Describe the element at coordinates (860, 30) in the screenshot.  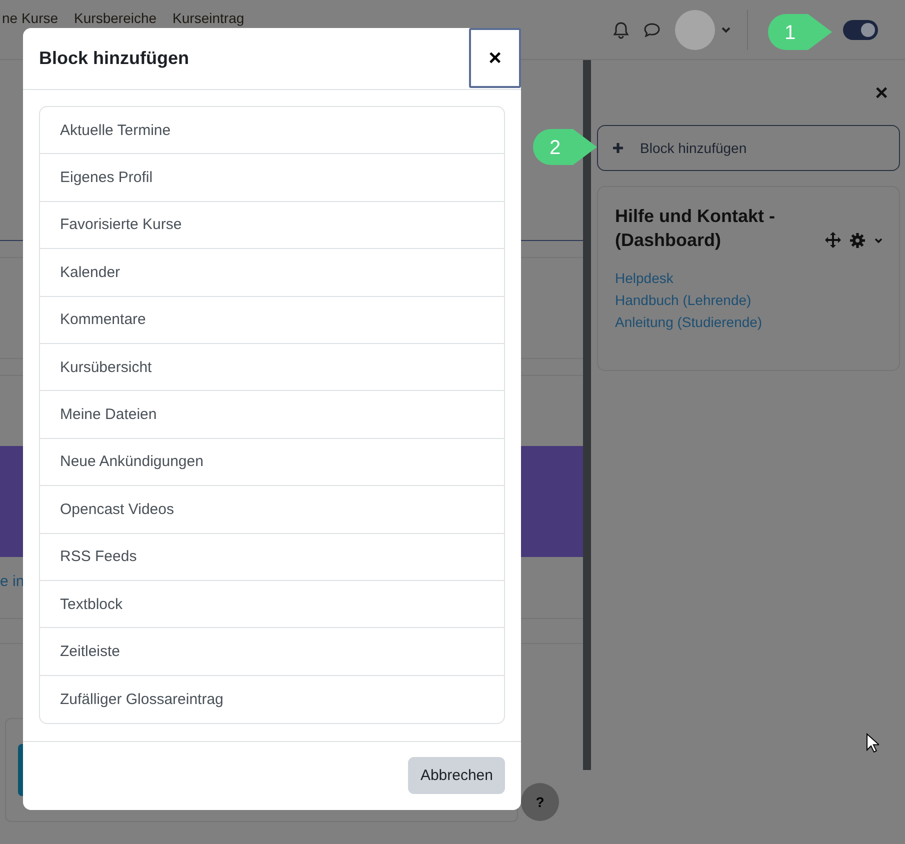
I see `edit-mode-toggle` at that location.